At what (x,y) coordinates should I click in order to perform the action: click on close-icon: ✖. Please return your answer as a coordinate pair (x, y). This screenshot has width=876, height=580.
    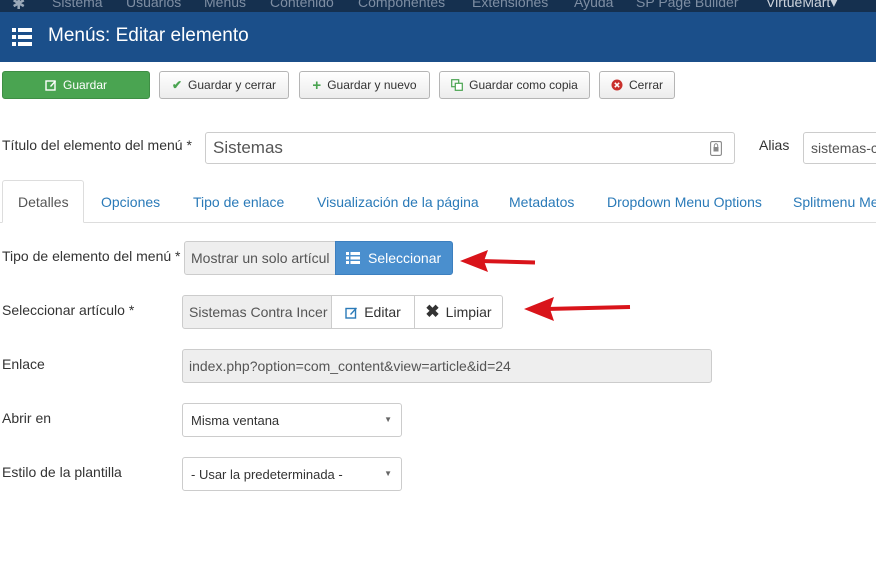
    Looking at the image, I should click on (432, 311).